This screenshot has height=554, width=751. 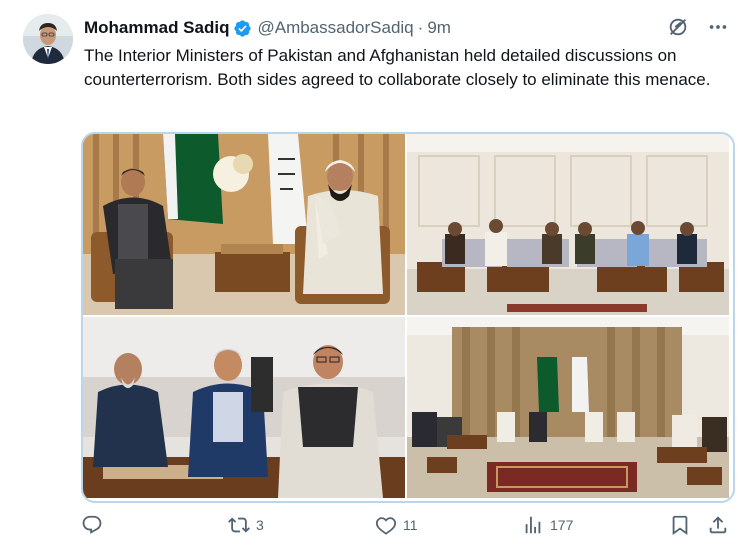 What do you see at coordinates (386, 526) in the screenshot?
I see `heart-icon` at bounding box center [386, 526].